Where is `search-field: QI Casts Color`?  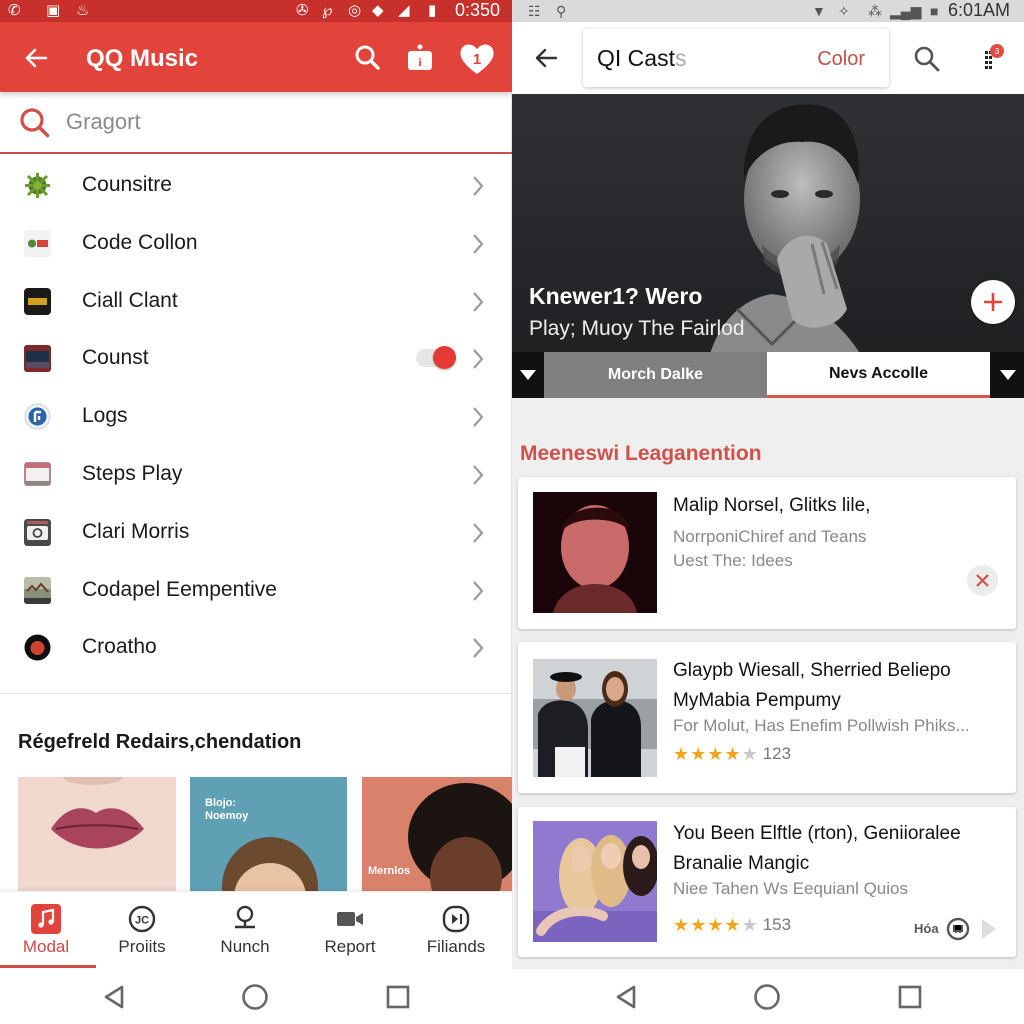 search-field: QI Casts Color is located at coordinates (736, 58).